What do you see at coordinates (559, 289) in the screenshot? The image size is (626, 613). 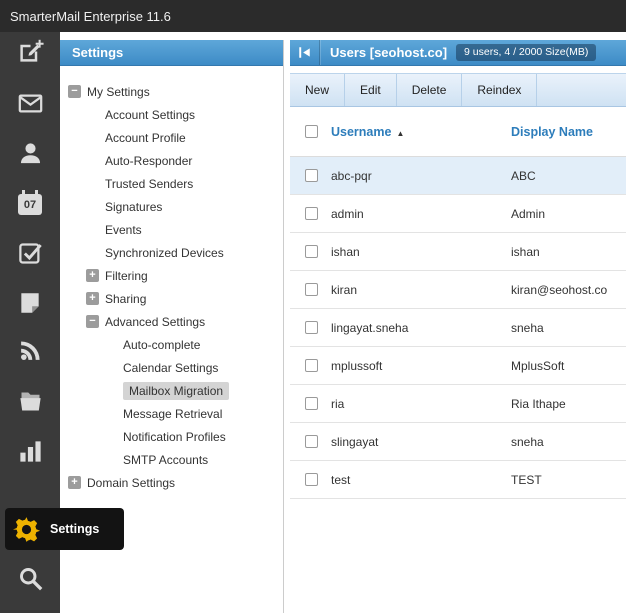 I see `displayname-cell: kiran@seohost.co` at bounding box center [559, 289].